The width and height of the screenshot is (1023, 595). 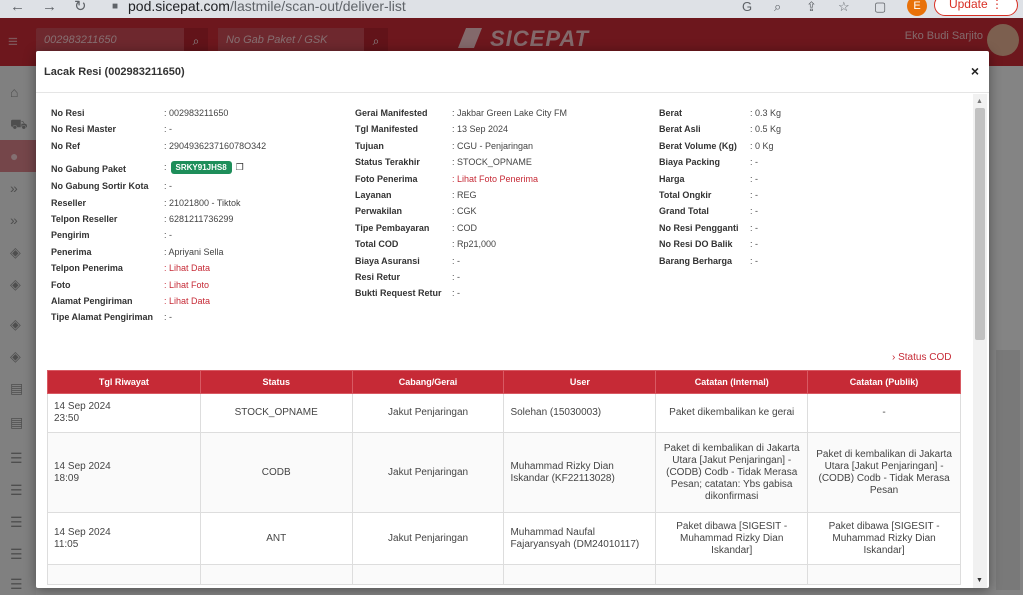 I want to click on info-row: No Gabung Sortir Kota: -, so click(x=201, y=189).